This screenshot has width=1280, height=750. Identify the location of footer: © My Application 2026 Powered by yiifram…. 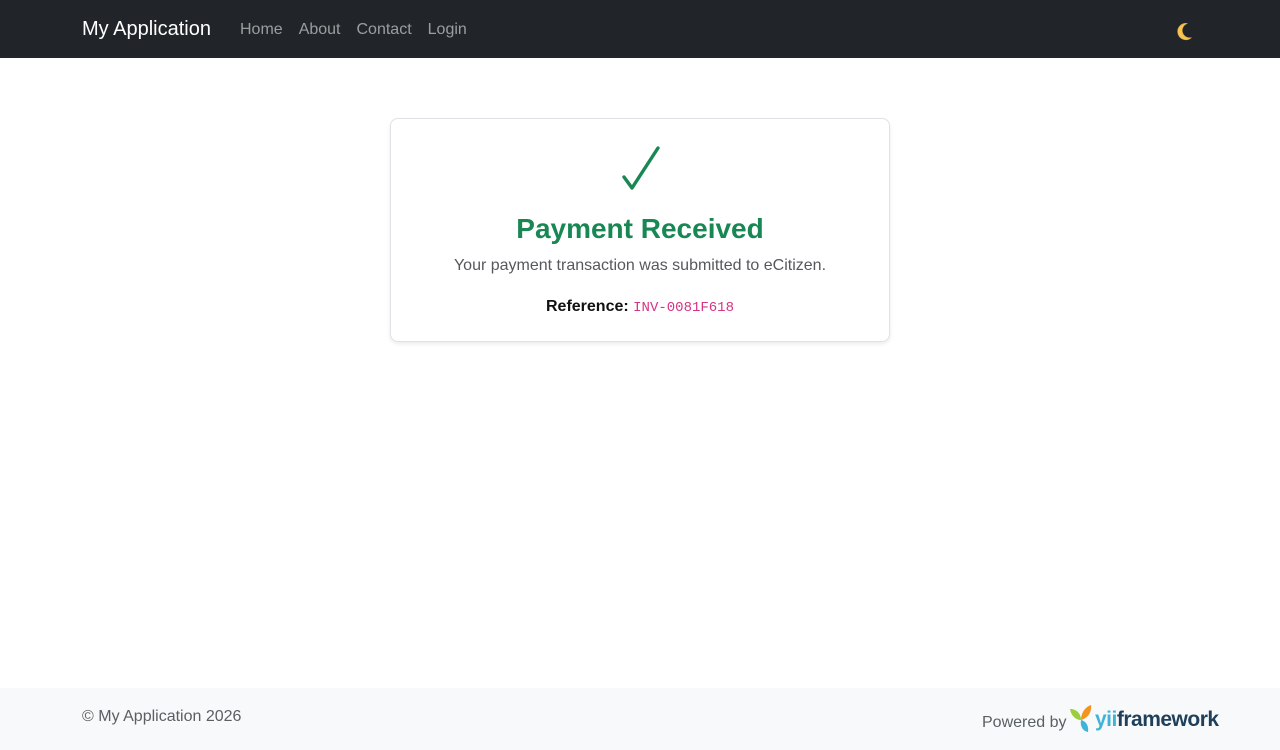
(640, 719).